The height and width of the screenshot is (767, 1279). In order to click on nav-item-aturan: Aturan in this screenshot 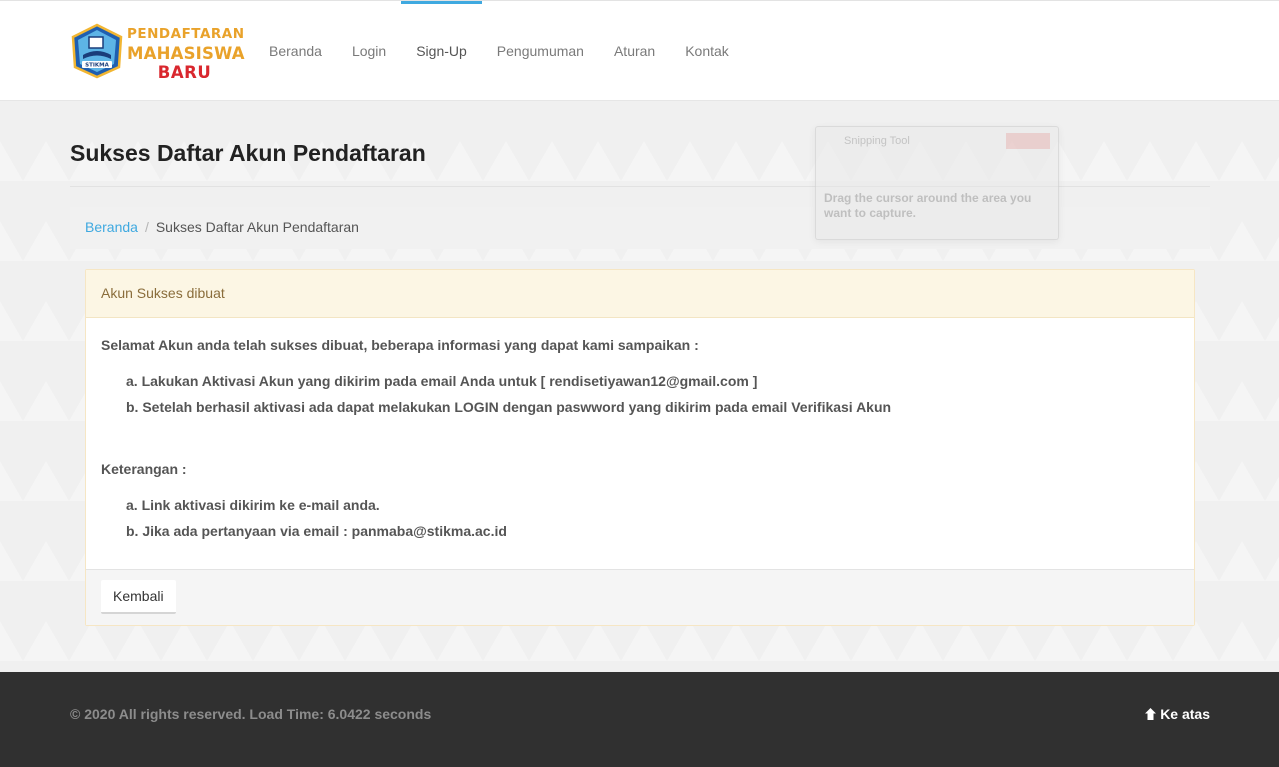, I will do `click(634, 51)`.